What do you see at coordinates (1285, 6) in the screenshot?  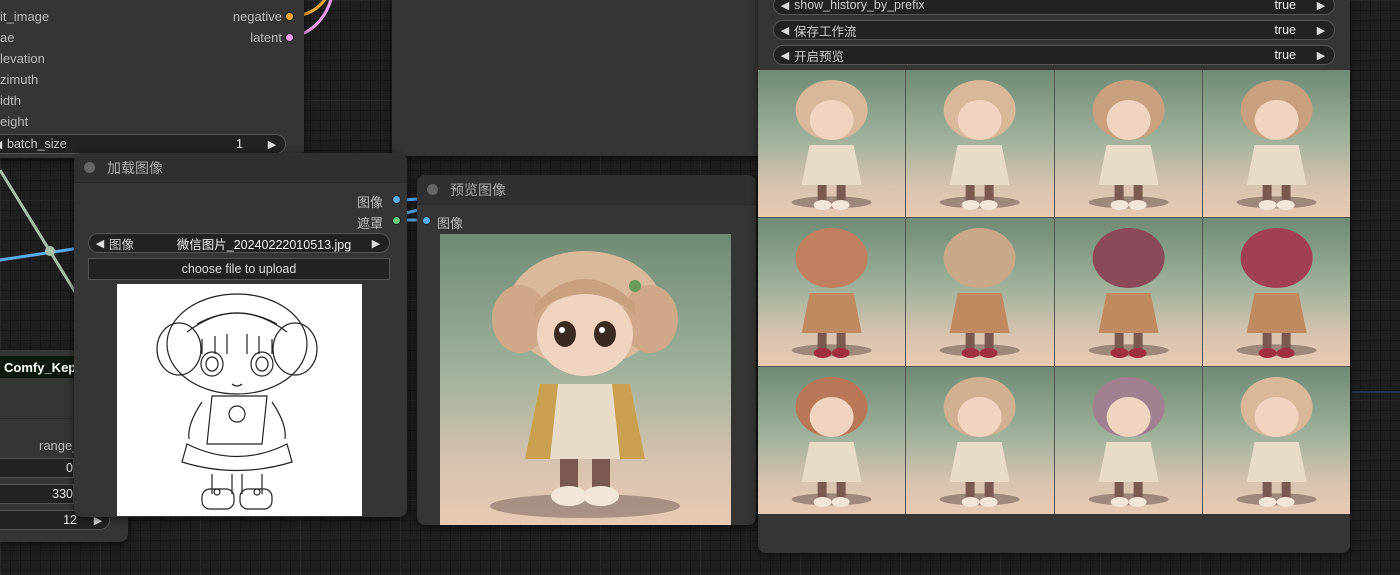 I see `show-history-value: true` at bounding box center [1285, 6].